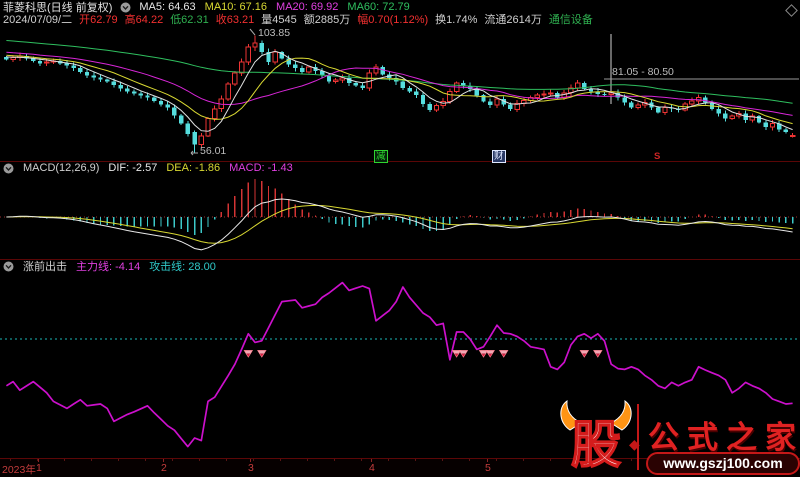 This screenshot has height=477, width=800. I want to click on axis-month-label: 3, so click(251, 468).